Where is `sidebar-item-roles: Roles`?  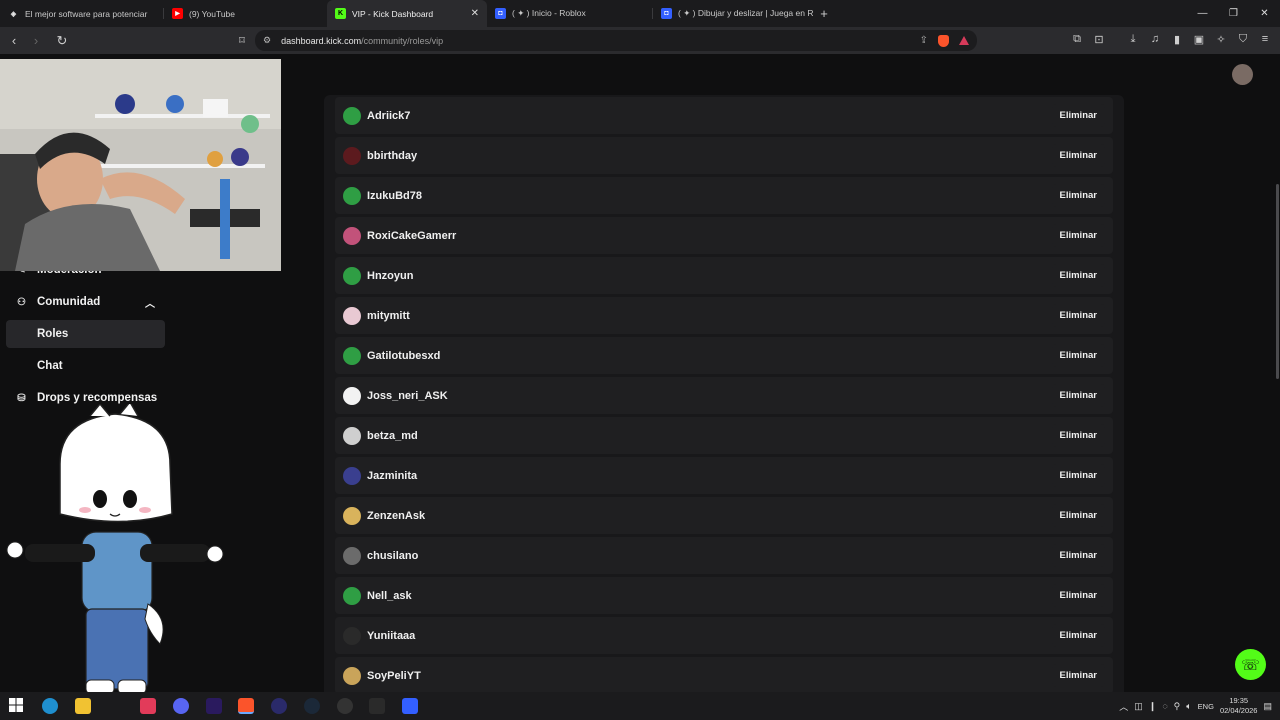 sidebar-item-roles: Roles is located at coordinates (85, 334).